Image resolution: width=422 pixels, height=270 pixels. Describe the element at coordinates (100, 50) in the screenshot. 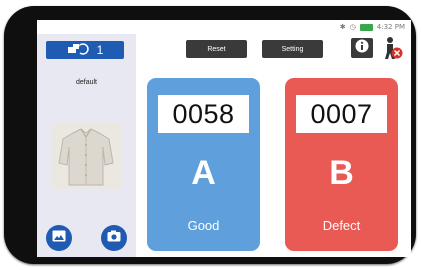

I see `device-count: 1` at that location.